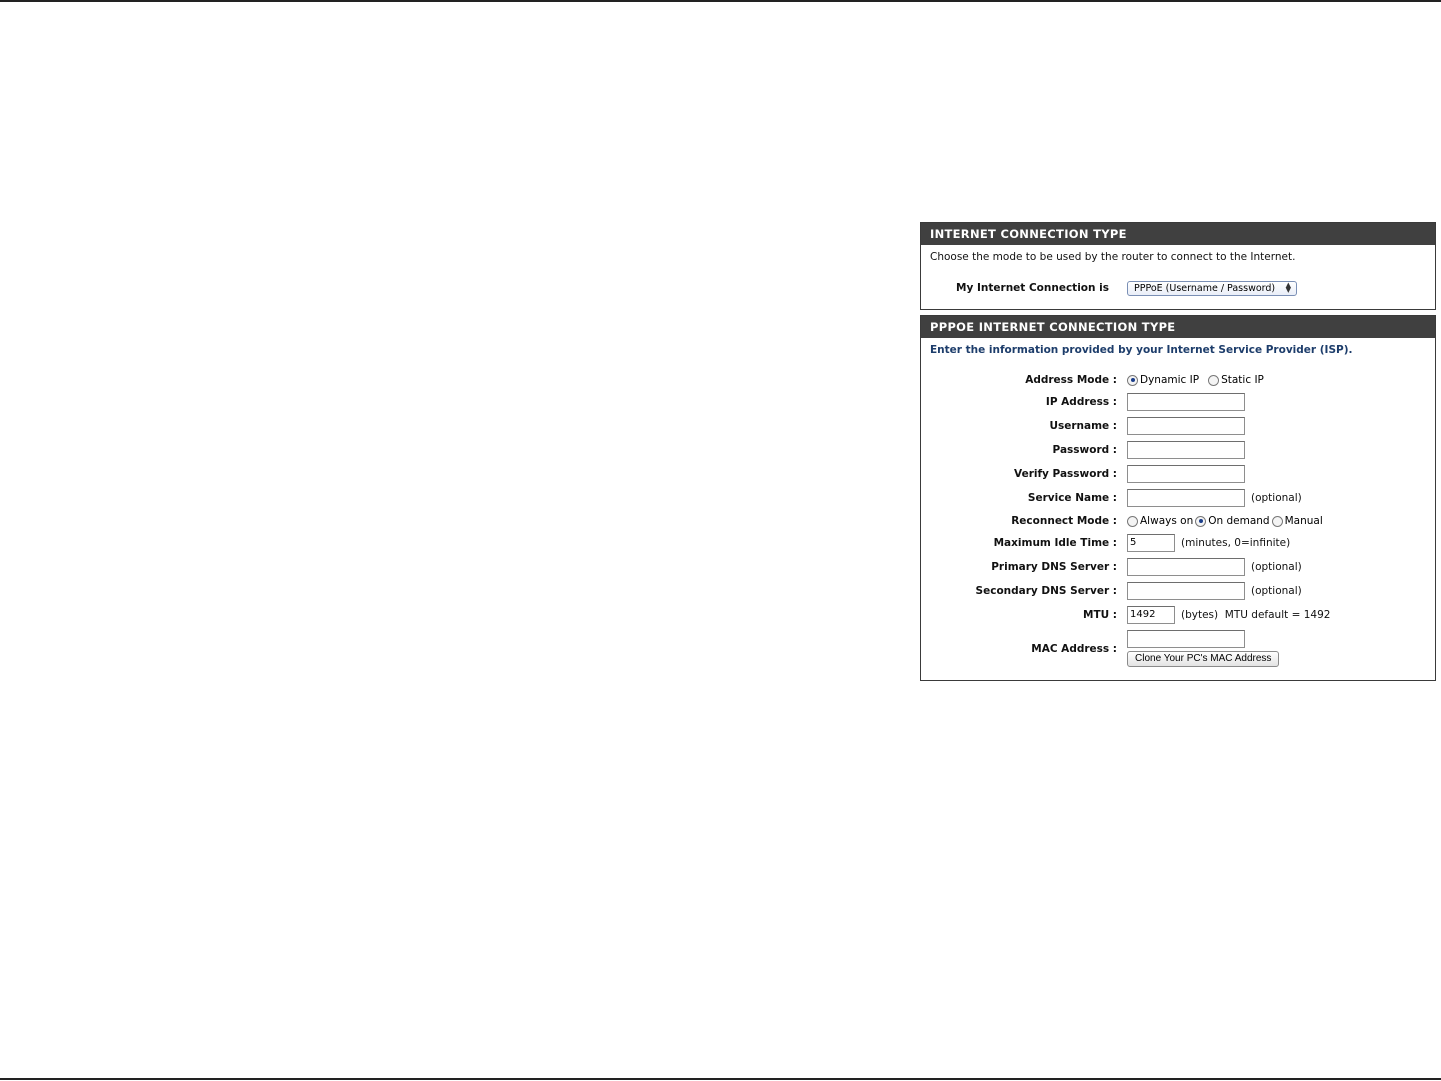 The height and width of the screenshot is (1081, 1441). I want to click on verify-password-row: Verify Password :, so click(1178, 475).